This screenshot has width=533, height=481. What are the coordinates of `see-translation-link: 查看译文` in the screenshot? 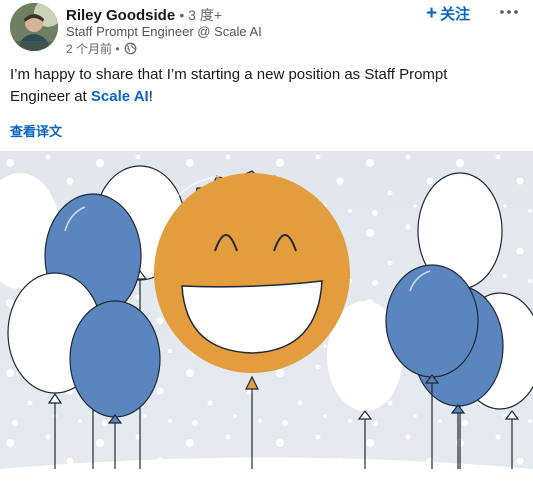 It's located at (36, 130).